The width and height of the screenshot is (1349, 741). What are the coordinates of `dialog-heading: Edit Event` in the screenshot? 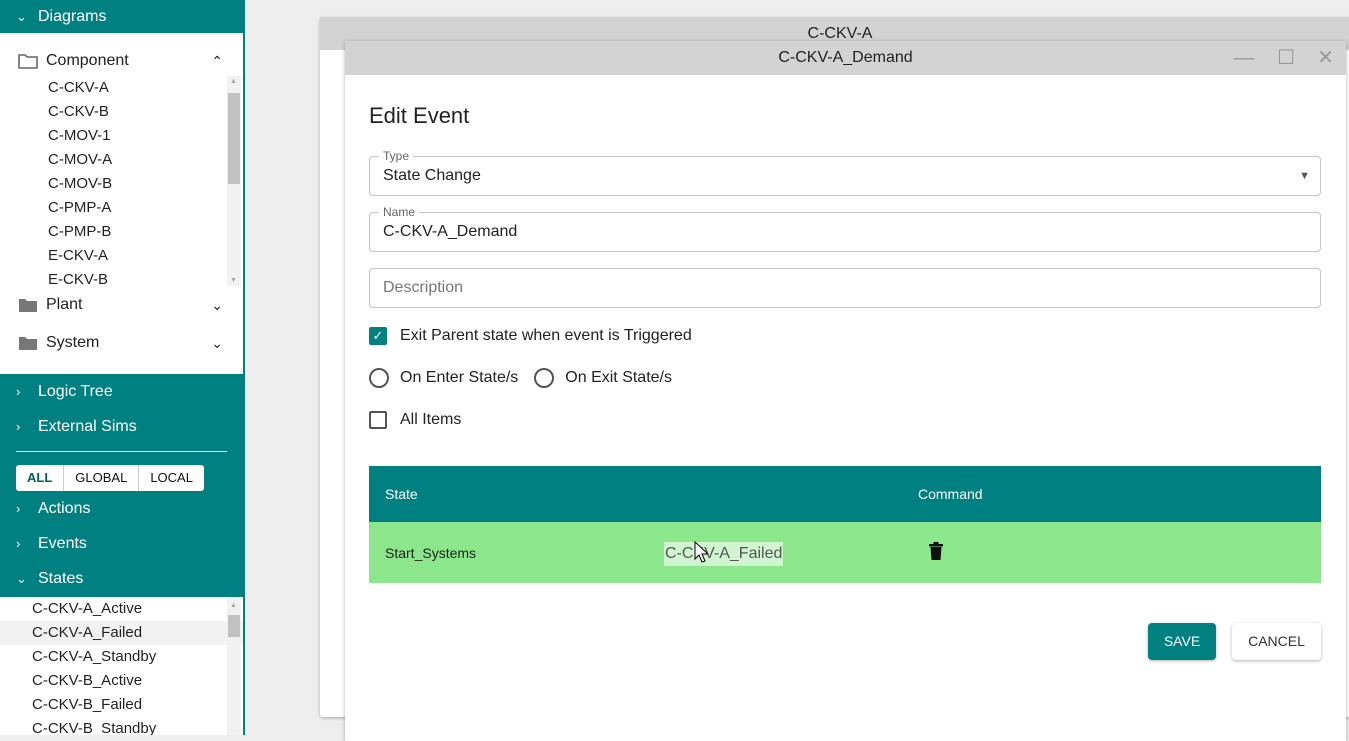 It's located at (419, 115).